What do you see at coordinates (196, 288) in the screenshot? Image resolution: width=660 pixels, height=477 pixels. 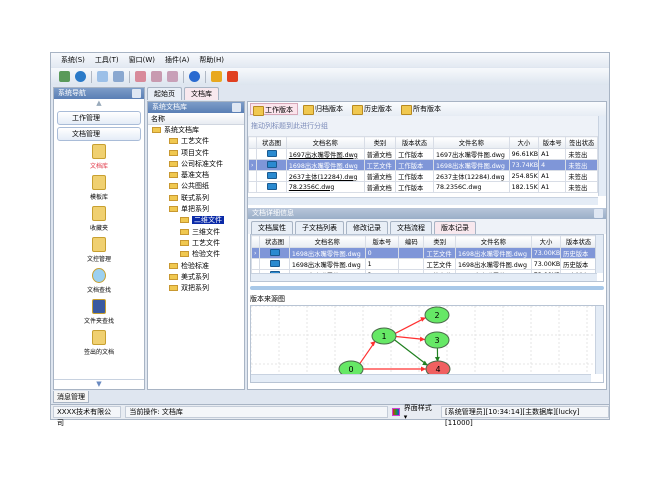 I see `tree-node: 双把系列` at bounding box center [196, 288].